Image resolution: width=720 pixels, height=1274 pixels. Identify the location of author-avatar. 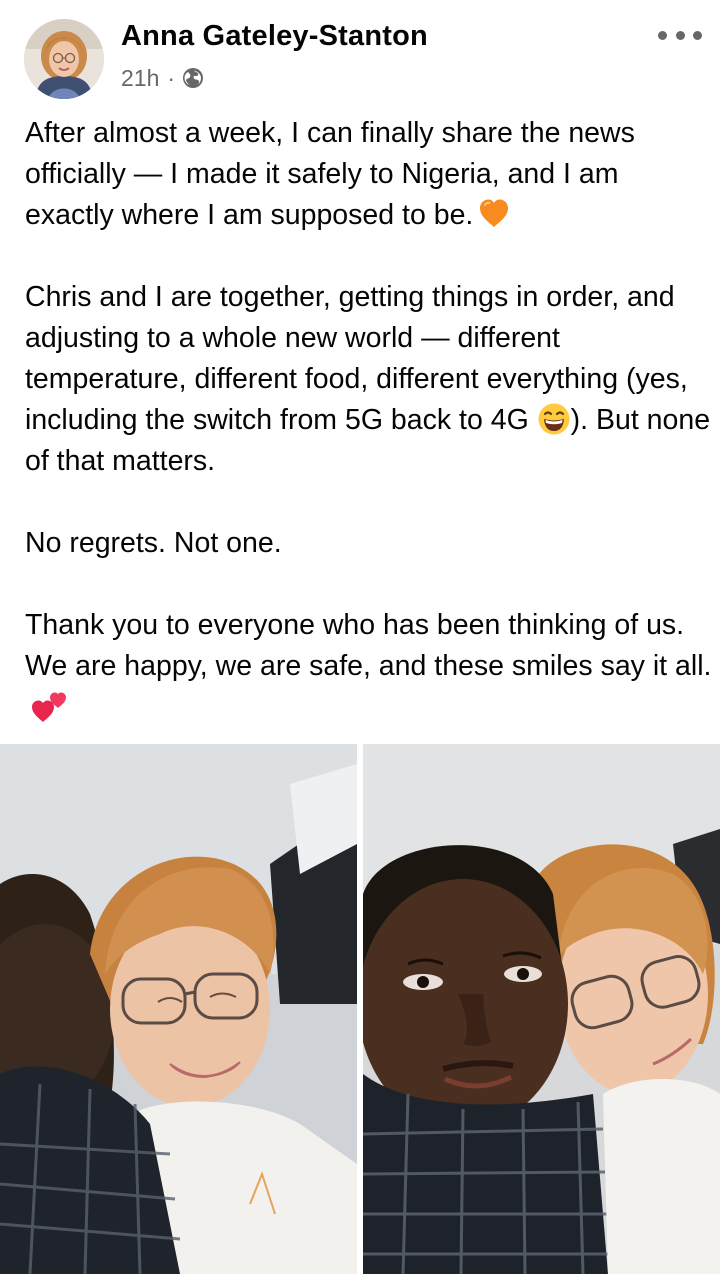
(64, 59).